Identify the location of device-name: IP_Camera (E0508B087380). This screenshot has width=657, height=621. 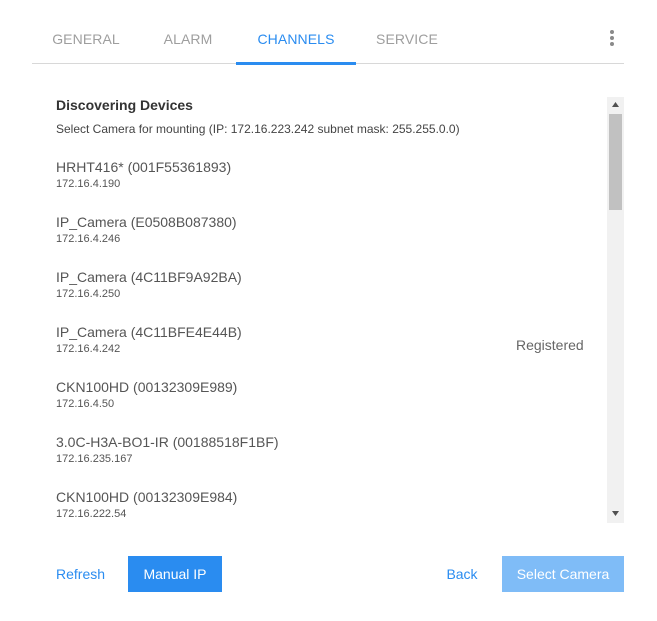
(146, 222).